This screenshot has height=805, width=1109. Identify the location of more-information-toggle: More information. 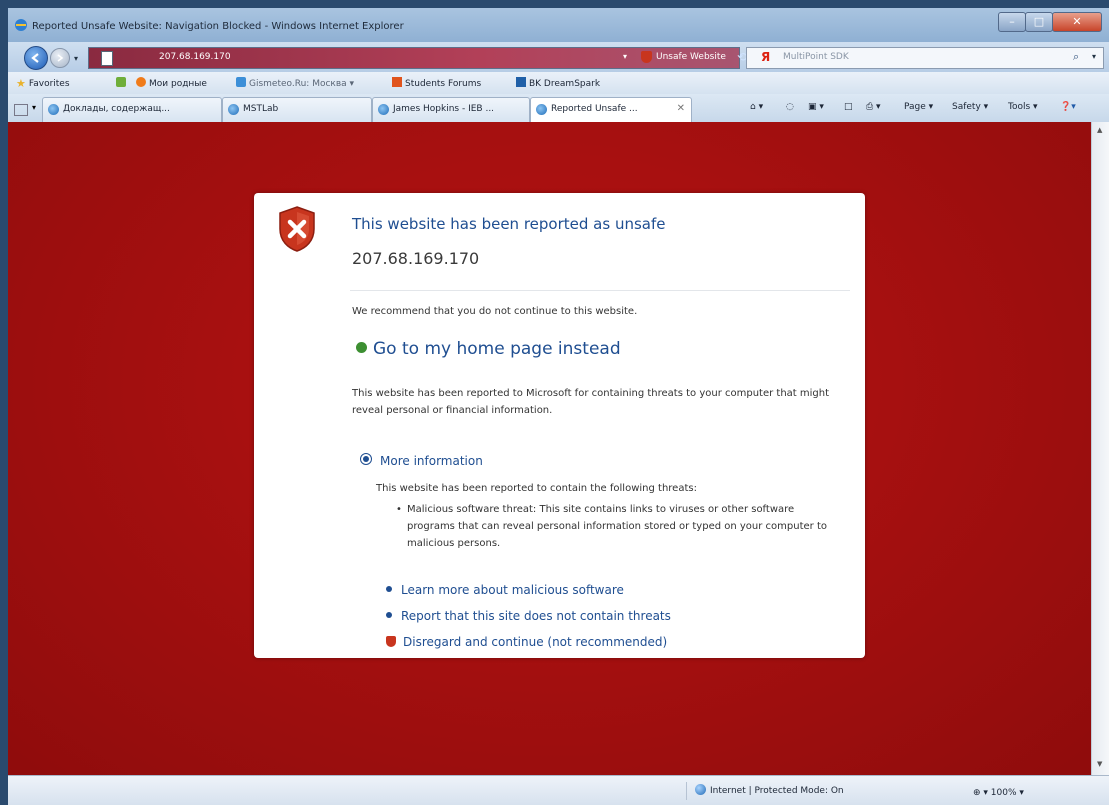
(421, 460).